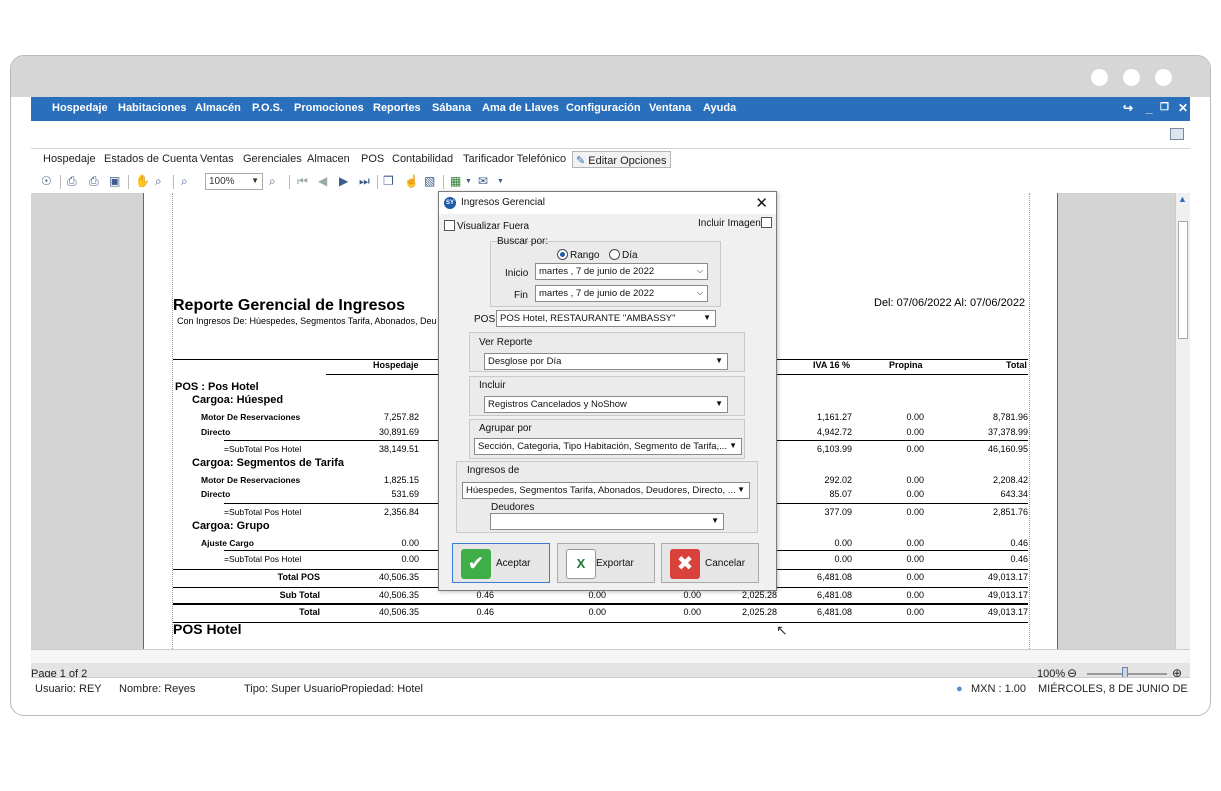 Image resolution: width=1221 pixels, height=791 pixels. Describe the element at coordinates (610, 656) in the screenshot. I see `horizontal-scrollbar` at that location.